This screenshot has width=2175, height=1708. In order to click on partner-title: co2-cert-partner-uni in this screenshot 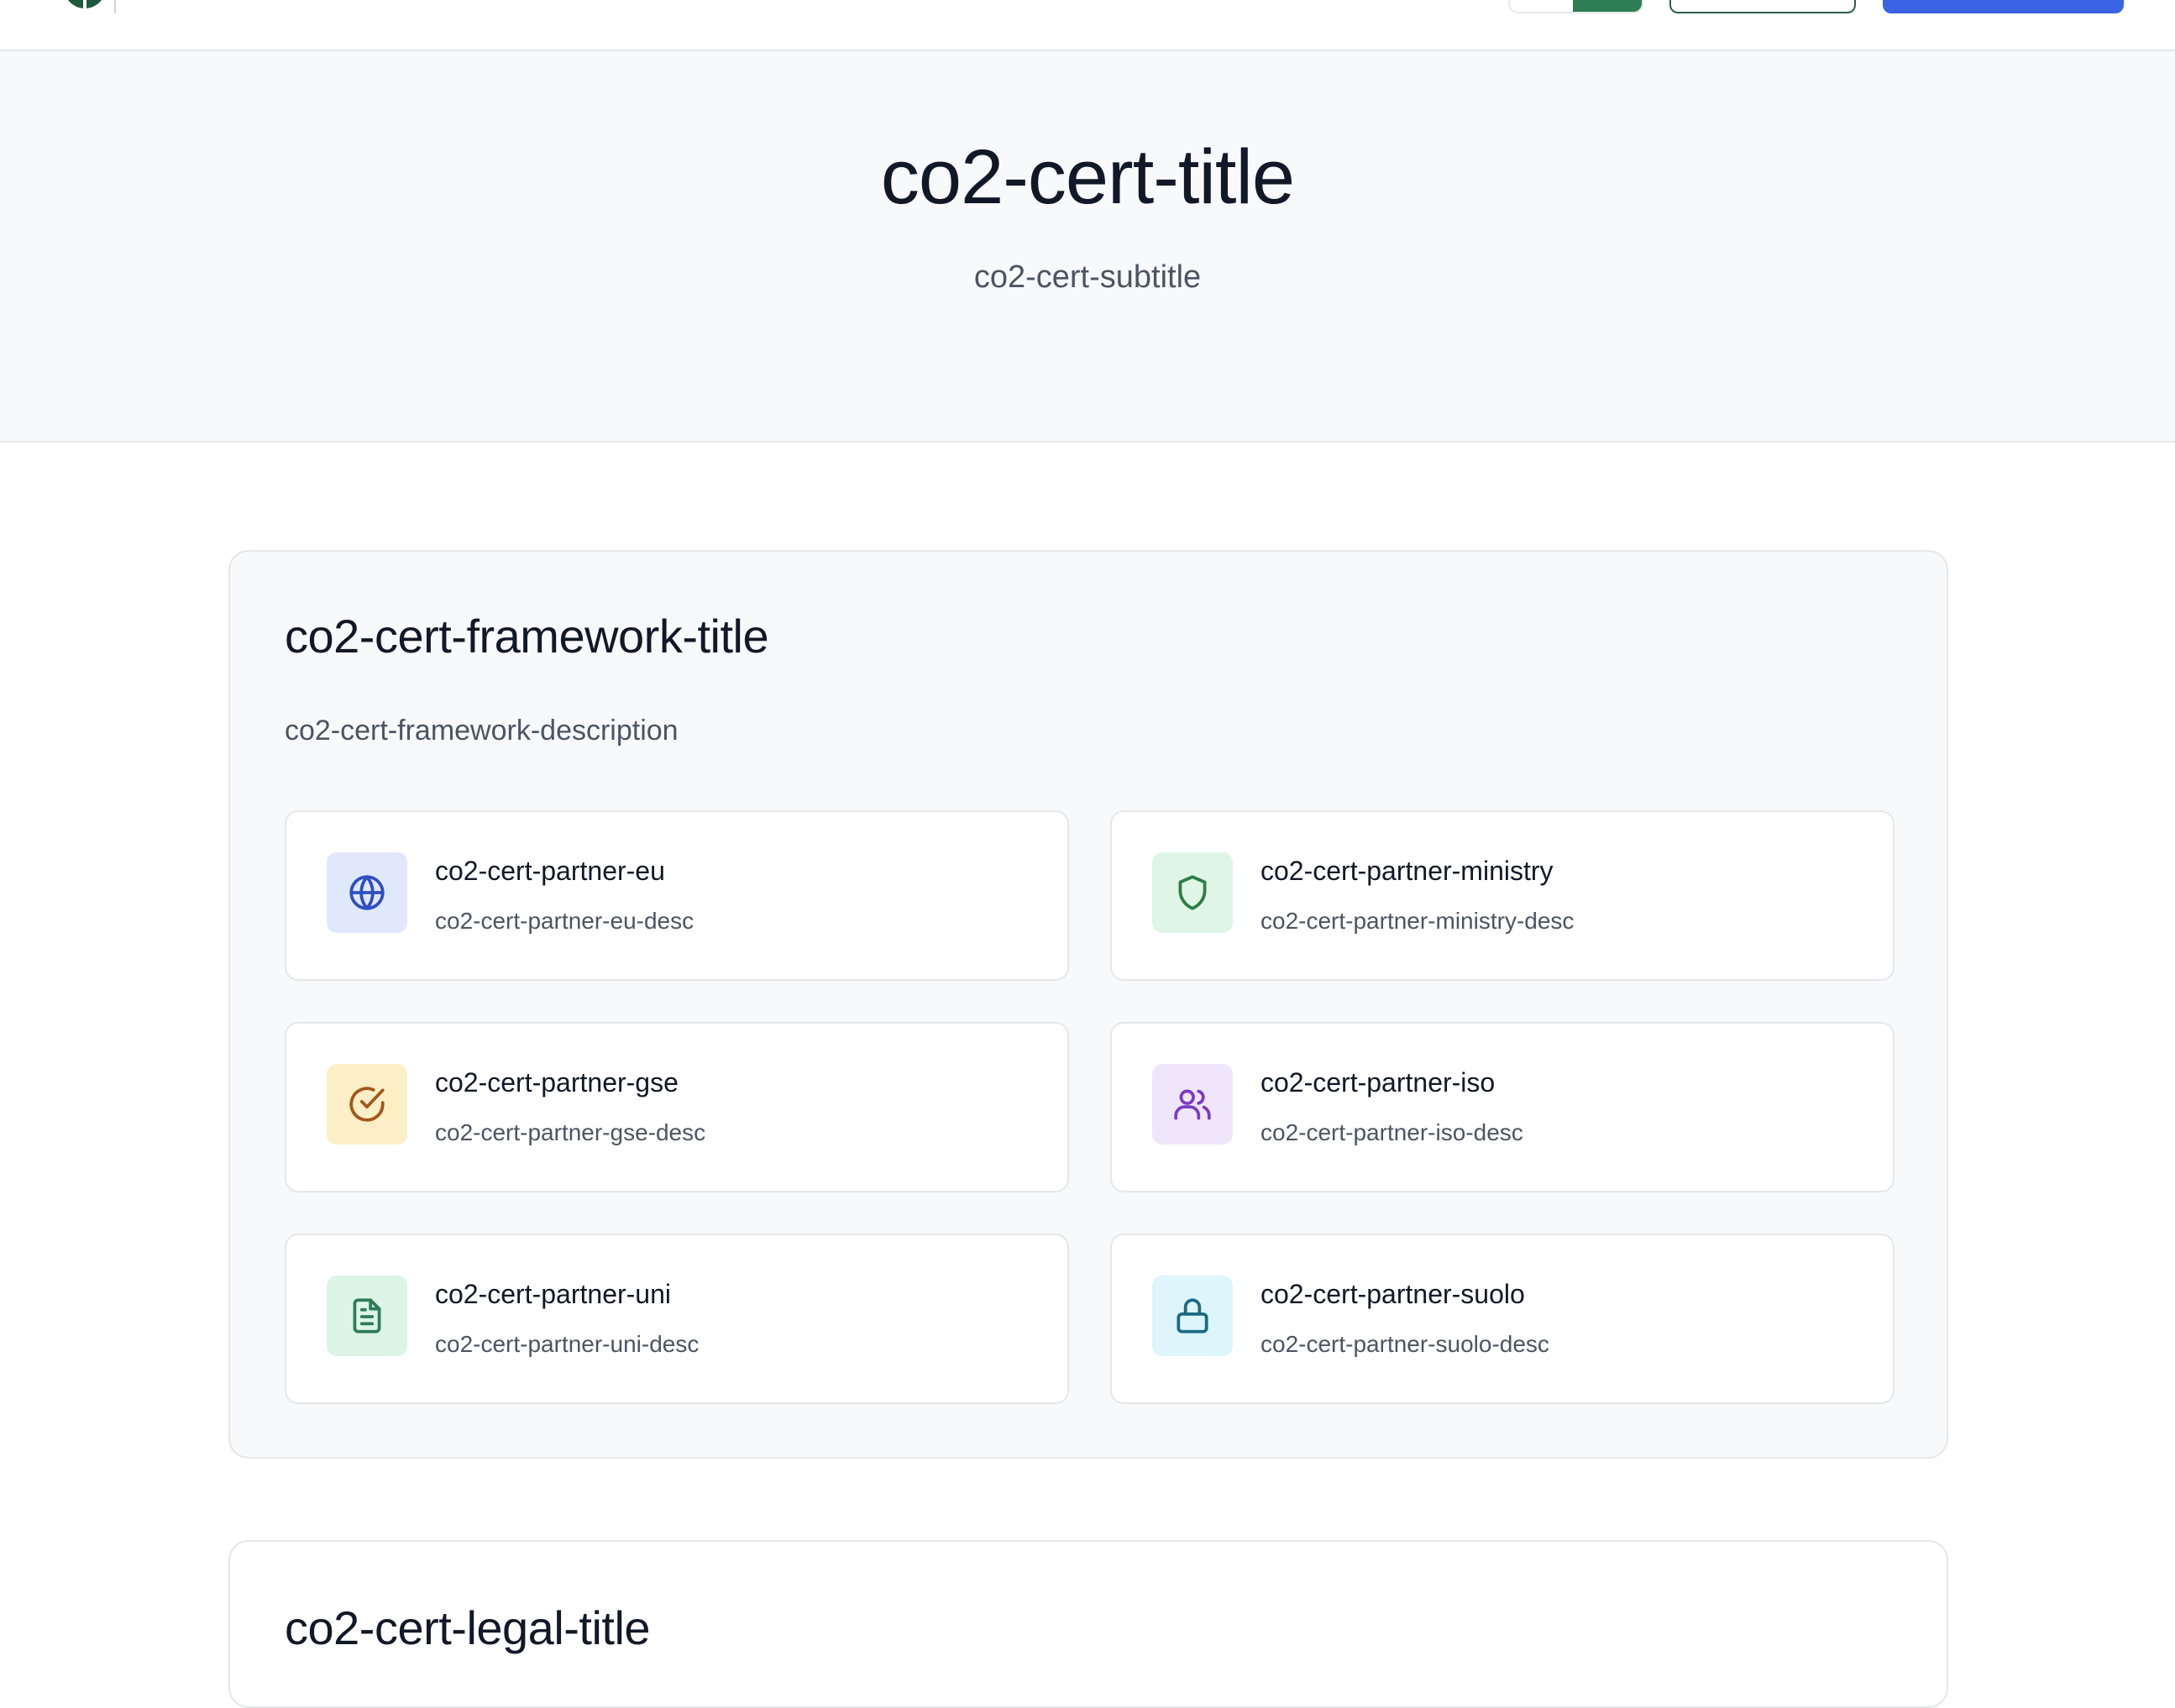, I will do `click(553, 1294)`.